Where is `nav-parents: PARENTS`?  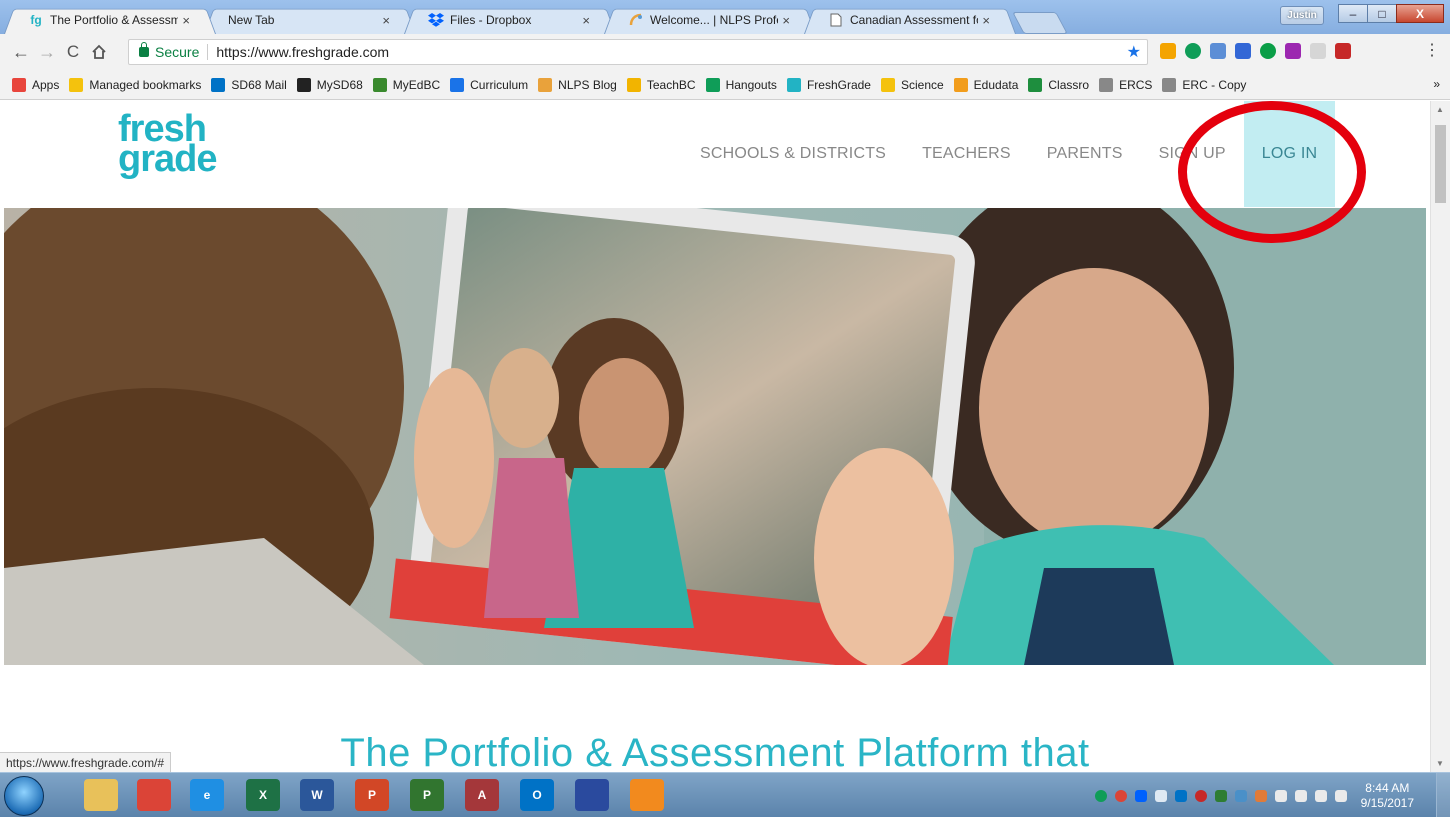
nav-parents: PARENTS is located at coordinates (1085, 154).